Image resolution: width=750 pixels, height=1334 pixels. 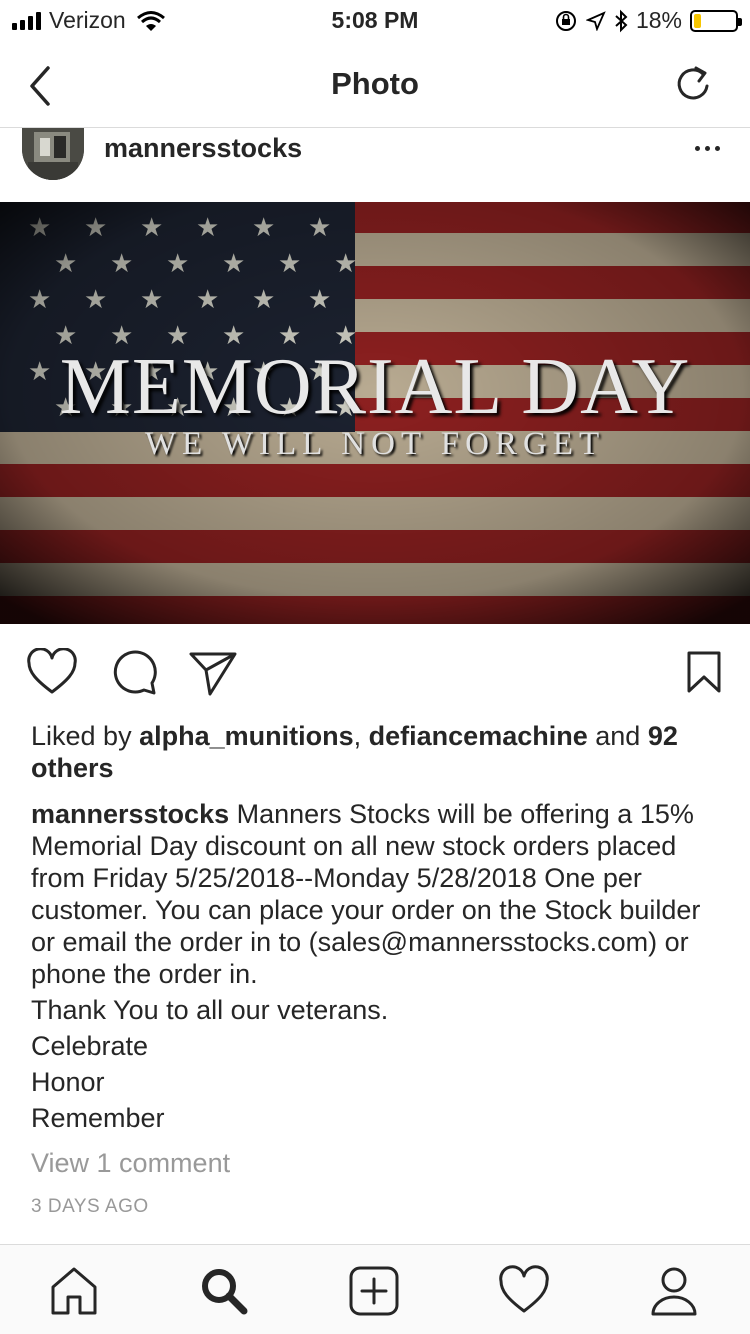 What do you see at coordinates (704, 672) in the screenshot?
I see `bookmark-icon` at bounding box center [704, 672].